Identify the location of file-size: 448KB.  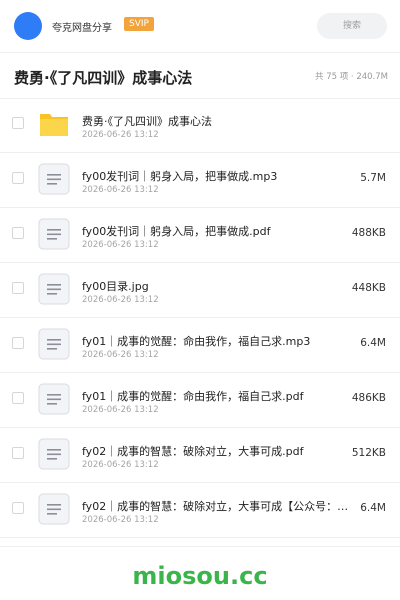
(368, 288).